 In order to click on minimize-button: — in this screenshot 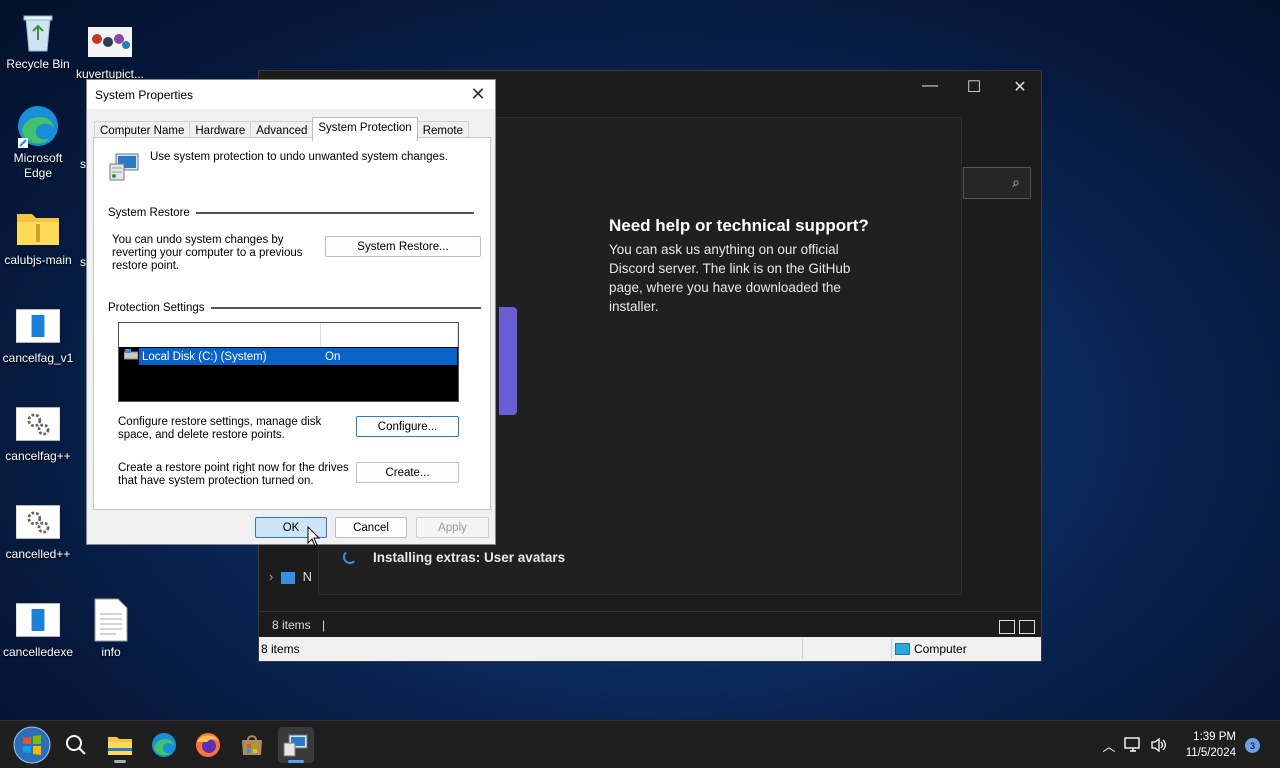, I will do `click(930, 86)`.